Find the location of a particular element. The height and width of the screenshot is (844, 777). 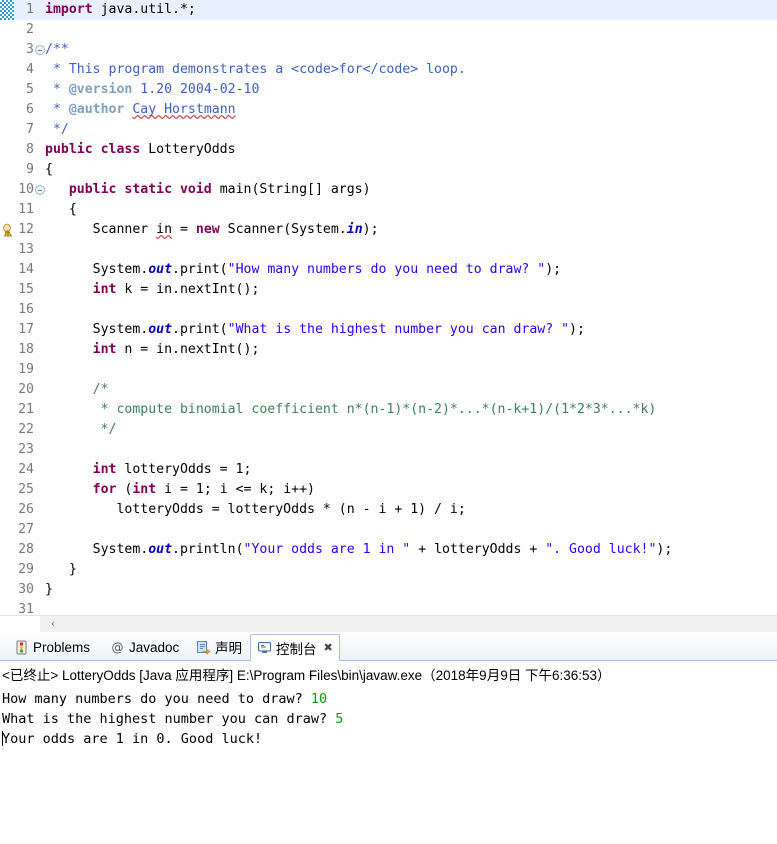

code-token: import is located at coordinates (69, 9).